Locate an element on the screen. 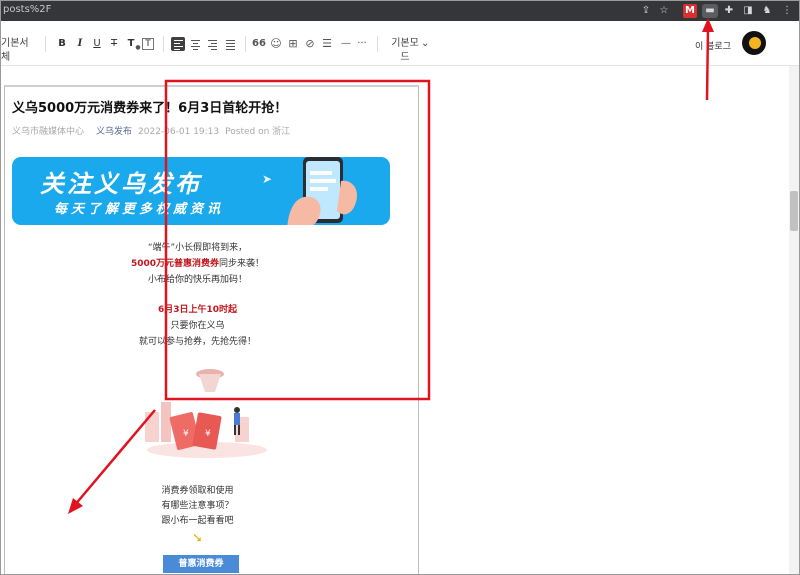  address-url-text: posts%2F is located at coordinates (27, 9).